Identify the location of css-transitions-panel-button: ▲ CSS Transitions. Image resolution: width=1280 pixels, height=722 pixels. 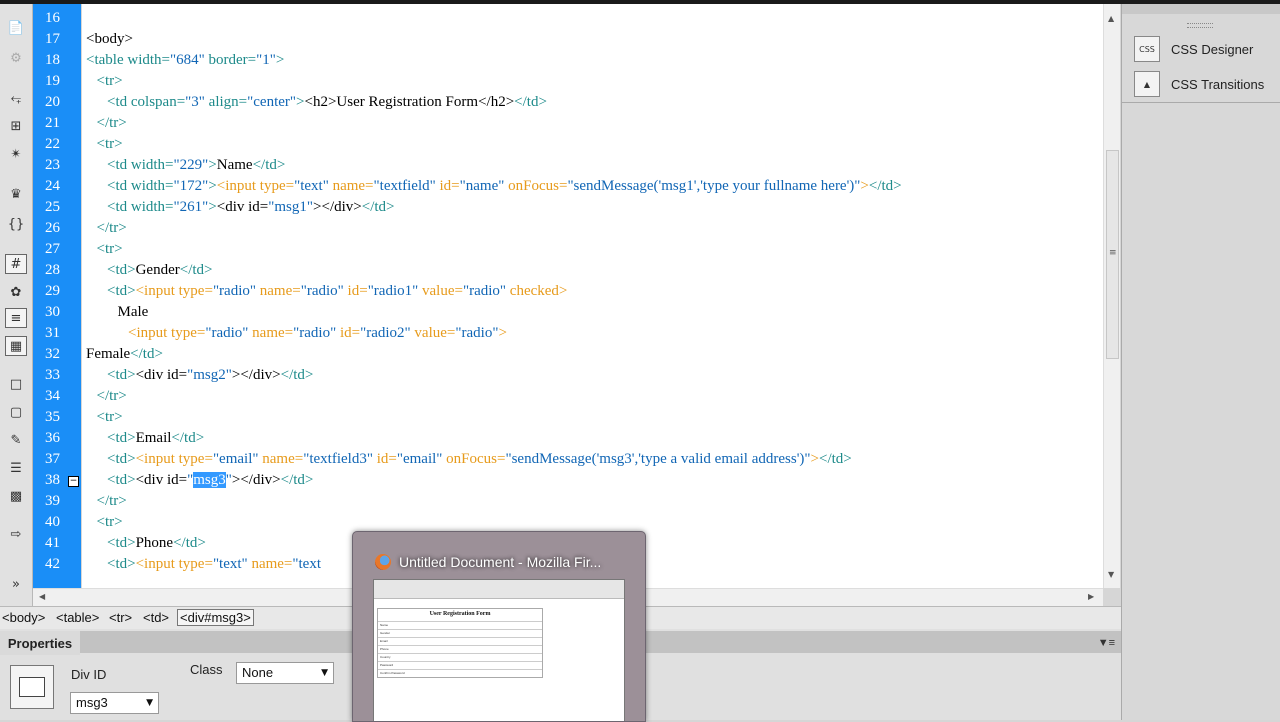
(1199, 84).